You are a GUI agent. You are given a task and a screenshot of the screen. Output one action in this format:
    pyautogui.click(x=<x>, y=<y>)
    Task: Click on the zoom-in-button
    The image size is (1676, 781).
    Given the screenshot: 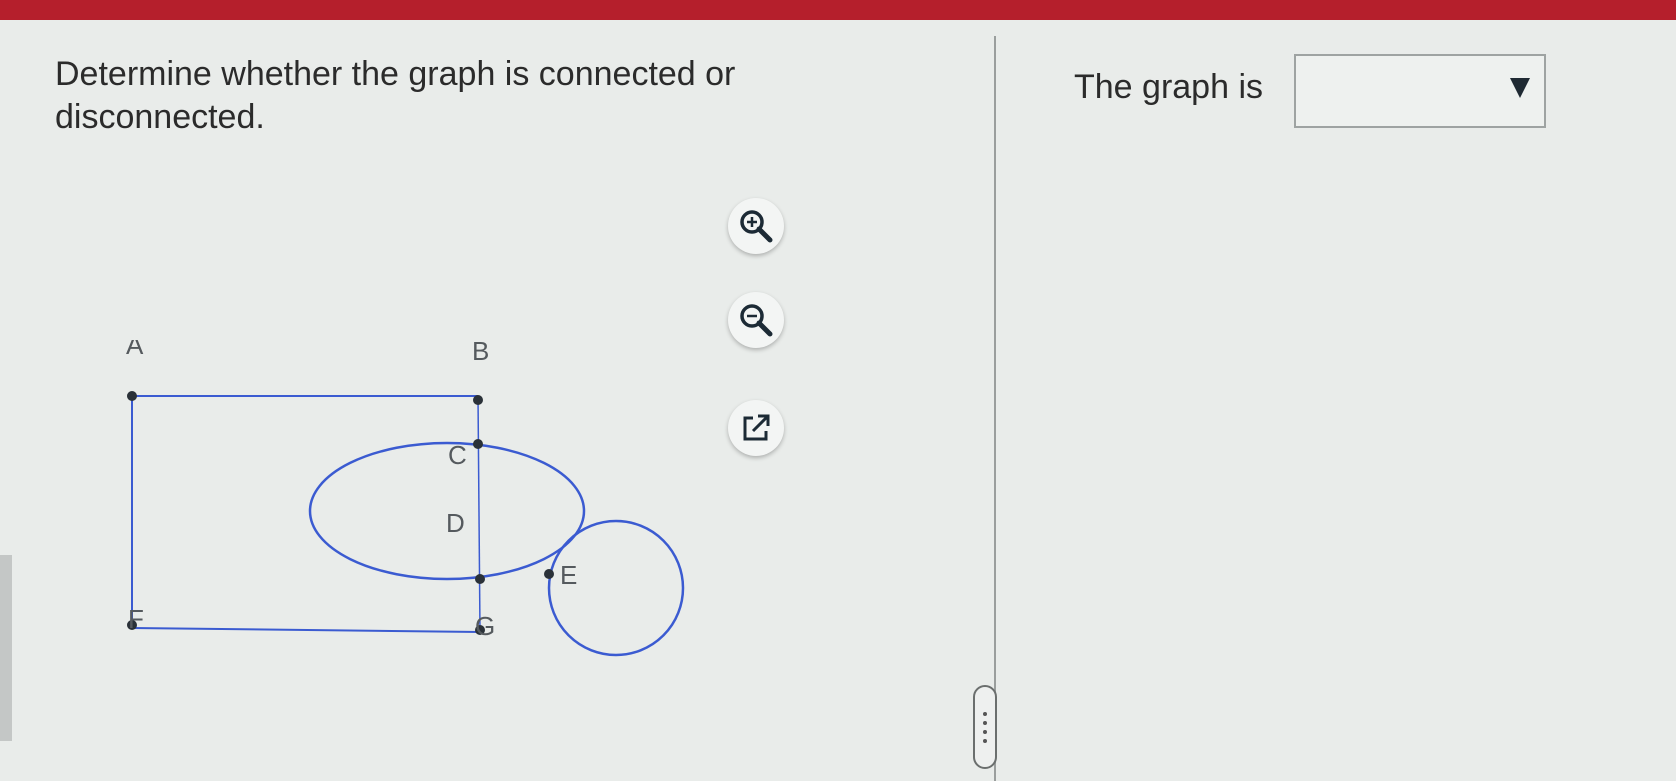 What is the action you would take?
    pyautogui.click(x=756, y=226)
    